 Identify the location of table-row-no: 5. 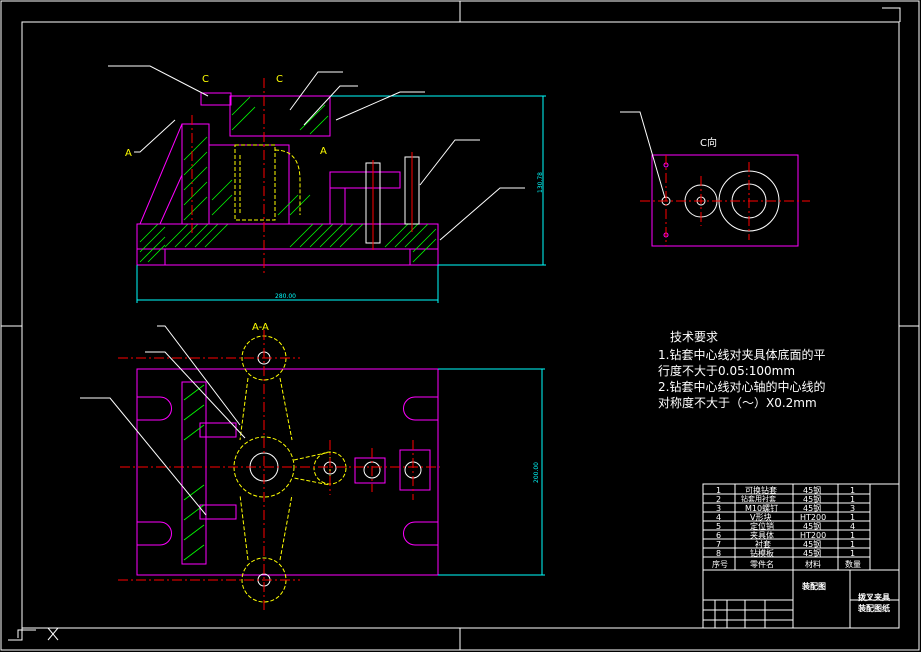
(719, 526).